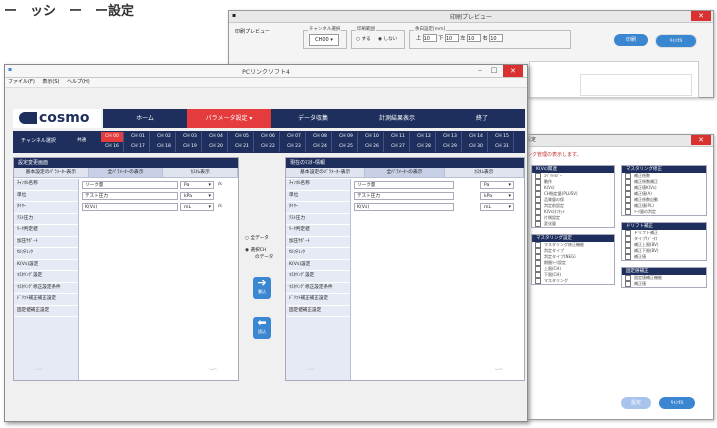 The height and width of the screenshot is (428, 717). Describe the element at coordinates (677, 403) in the screenshot. I see `settings-cancel-button: ｷｬﾝｾﾙ` at that location.